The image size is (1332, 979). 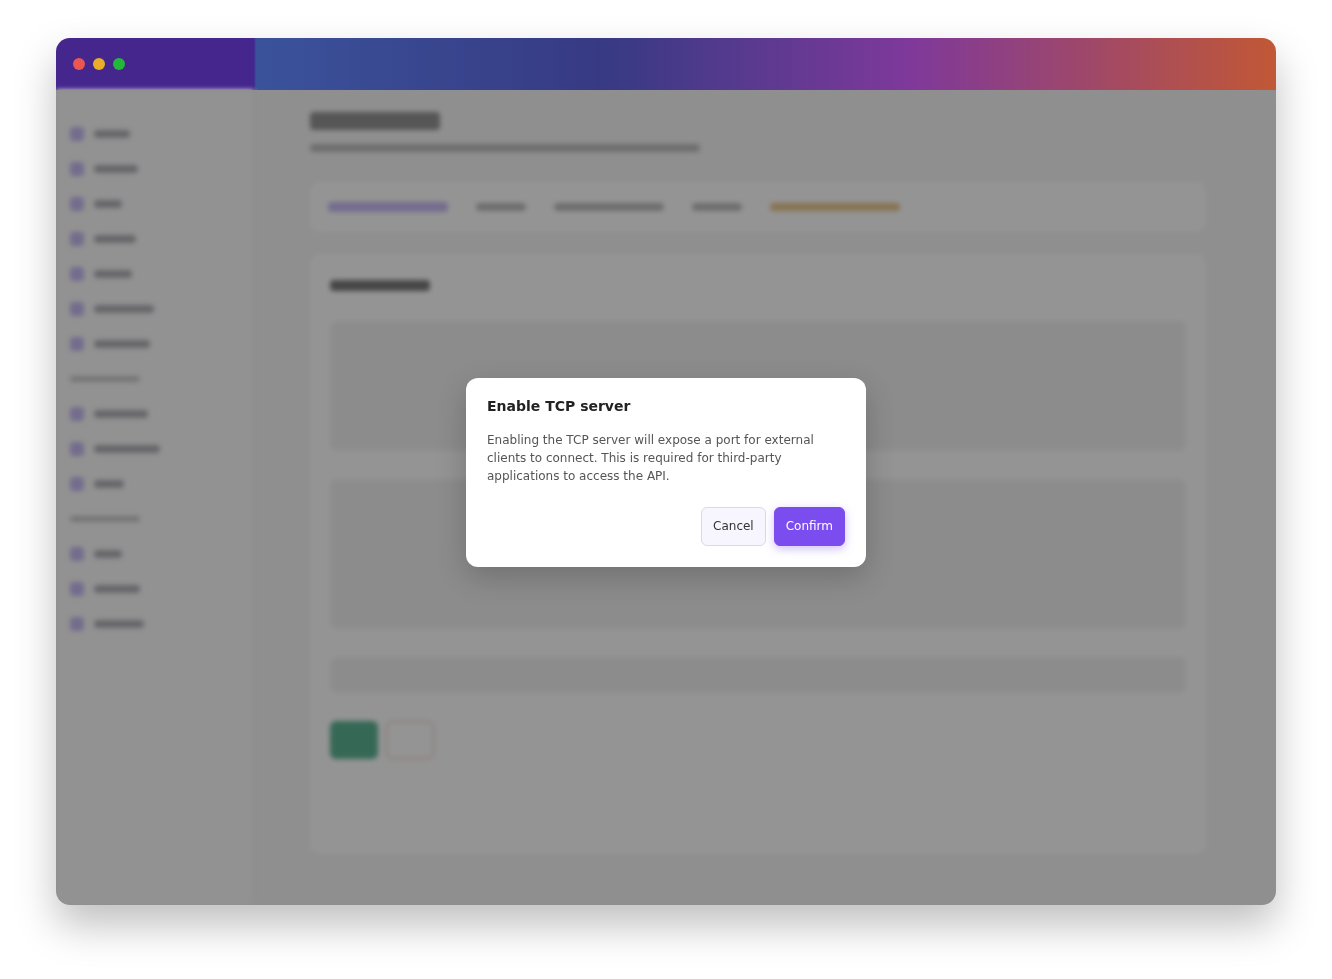 What do you see at coordinates (651, 458) in the screenshot?
I see `dialog-message: Enabling the TCP server will expose a port for external clients to connect. This is required for third-party applications to access the API.` at bounding box center [651, 458].